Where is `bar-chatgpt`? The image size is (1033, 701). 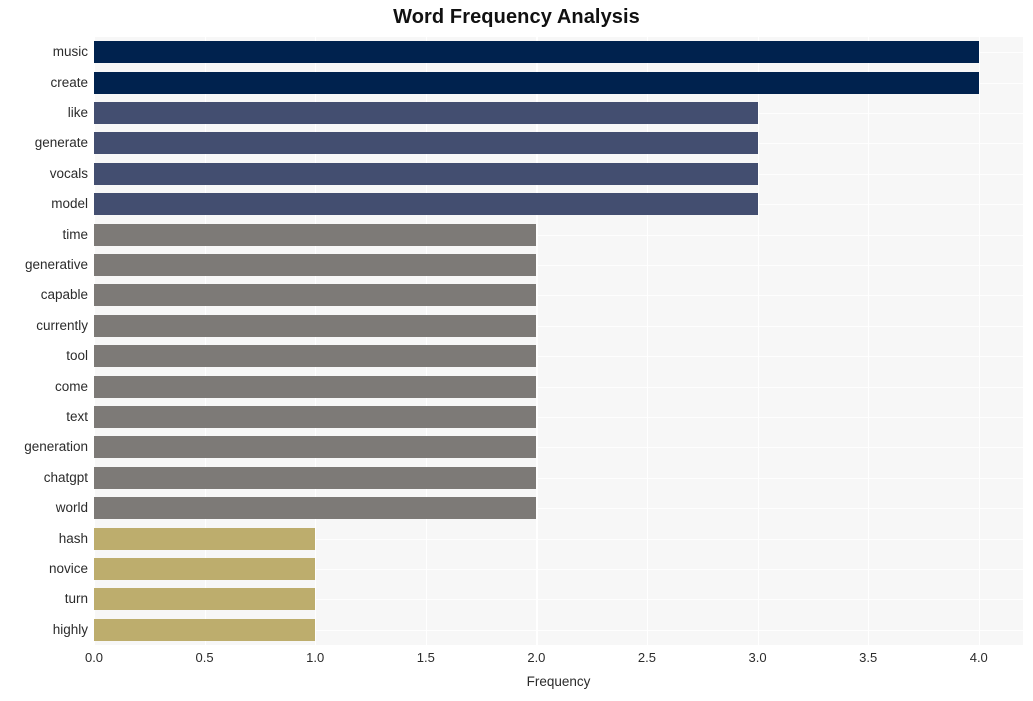
bar-chatgpt is located at coordinates (315, 478).